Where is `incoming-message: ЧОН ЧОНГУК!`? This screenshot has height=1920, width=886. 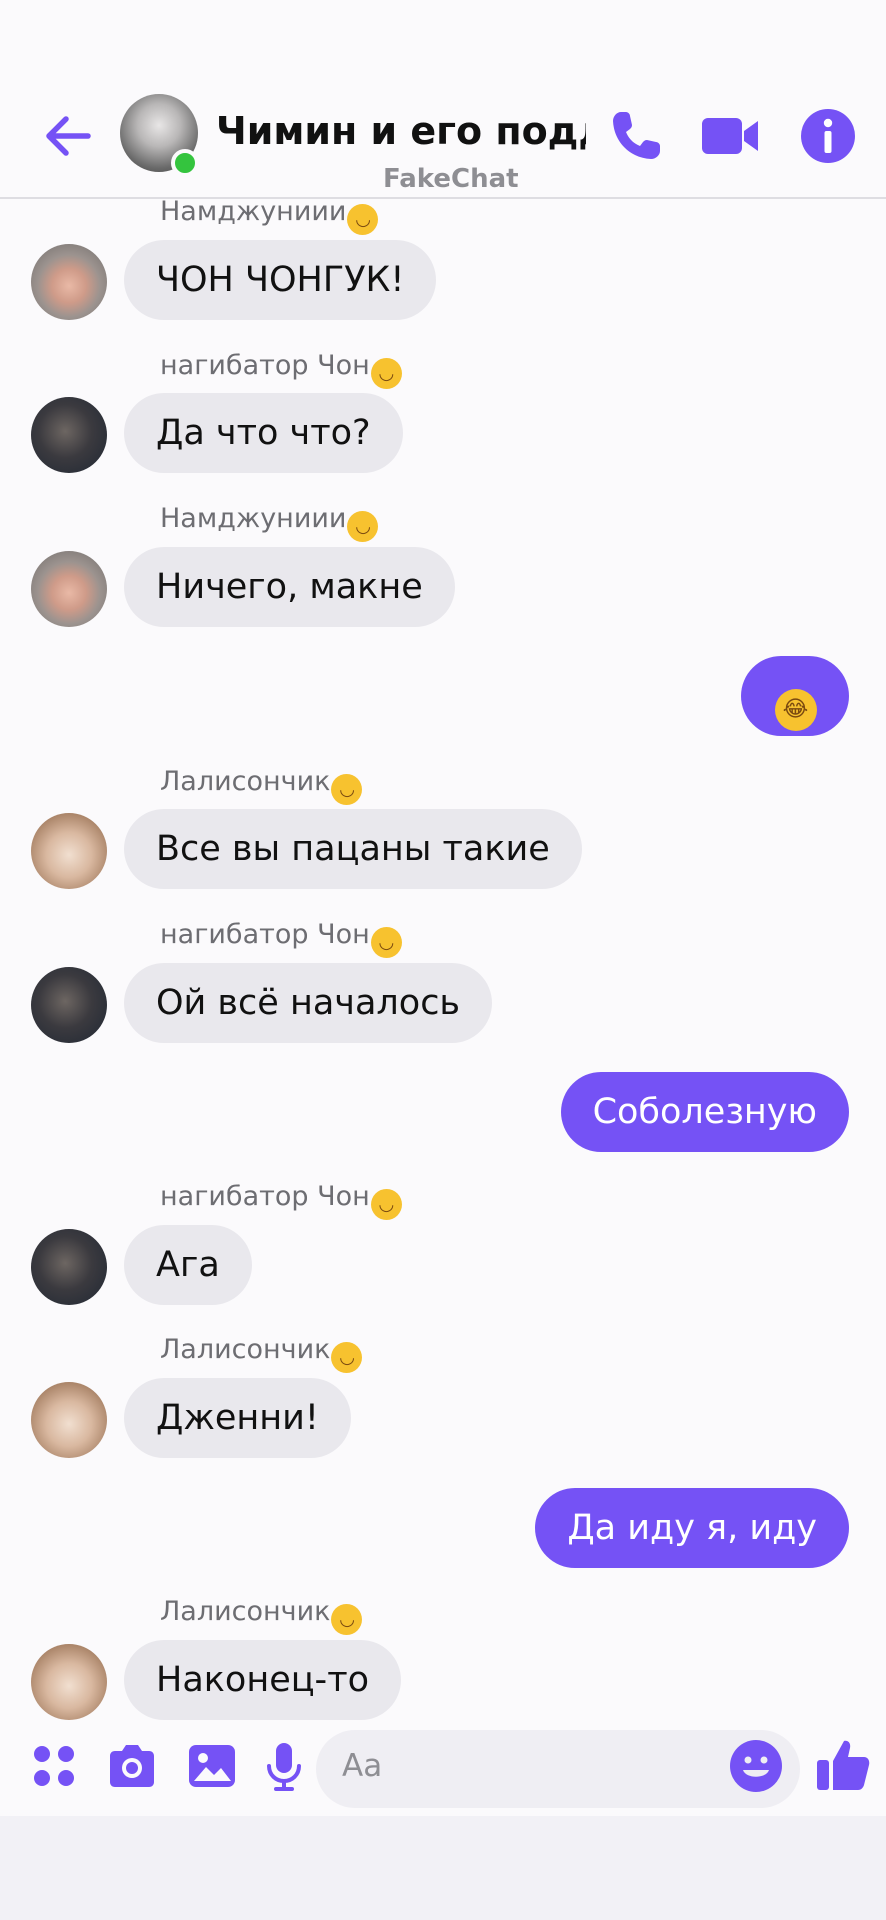 incoming-message: ЧОН ЧОНГУК! is located at coordinates (280, 280).